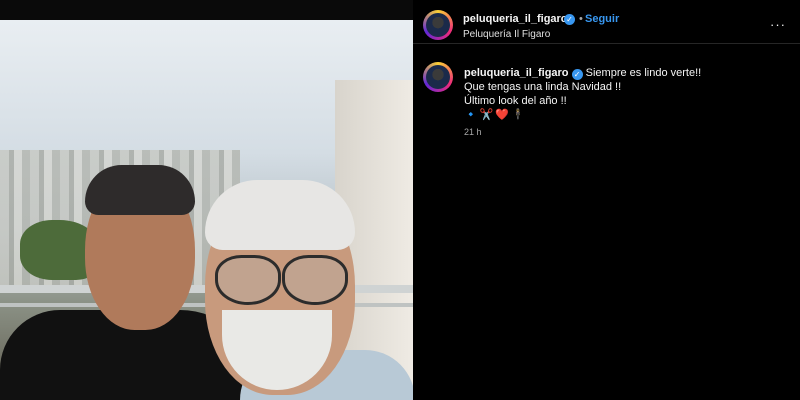  Describe the element at coordinates (473, 132) in the screenshot. I see `post-timestamp: 21 h` at that location.